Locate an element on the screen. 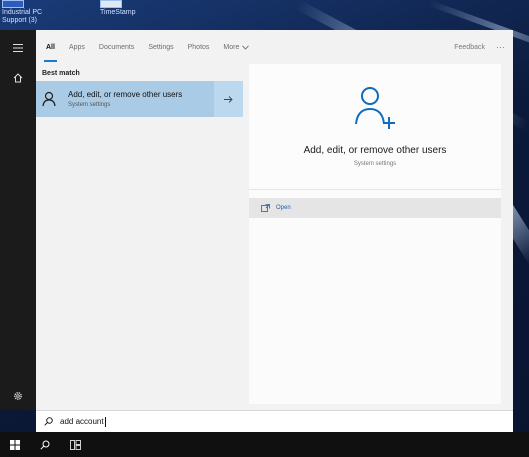 The height and width of the screenshot is (457, 529). preview-subtitle: System settings is located at coordinates (375, 164).